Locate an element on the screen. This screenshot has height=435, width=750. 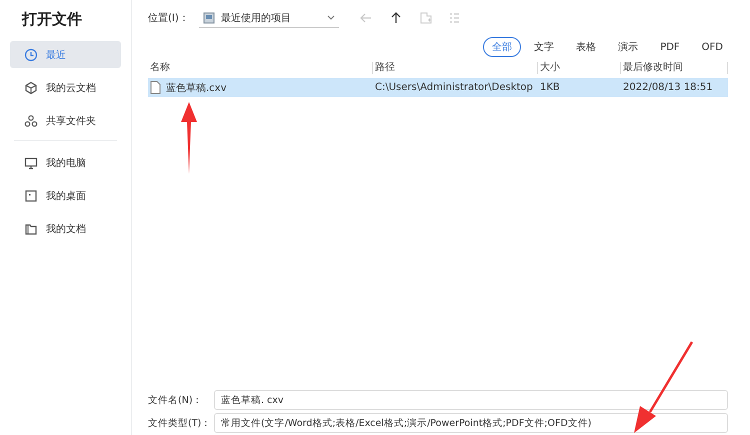
column-header: 最后修改时间 is located at coordinates (674, 68).